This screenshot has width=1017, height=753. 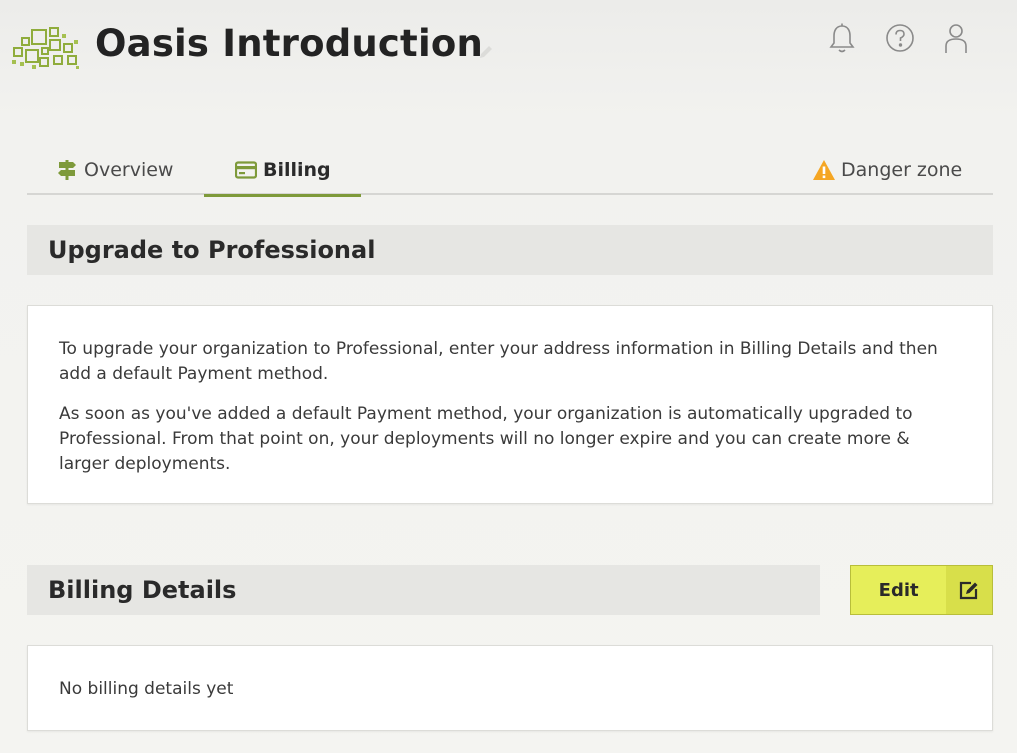 I want to click on billing-details-section-header: Billing Details, so click(x=423, y=590).